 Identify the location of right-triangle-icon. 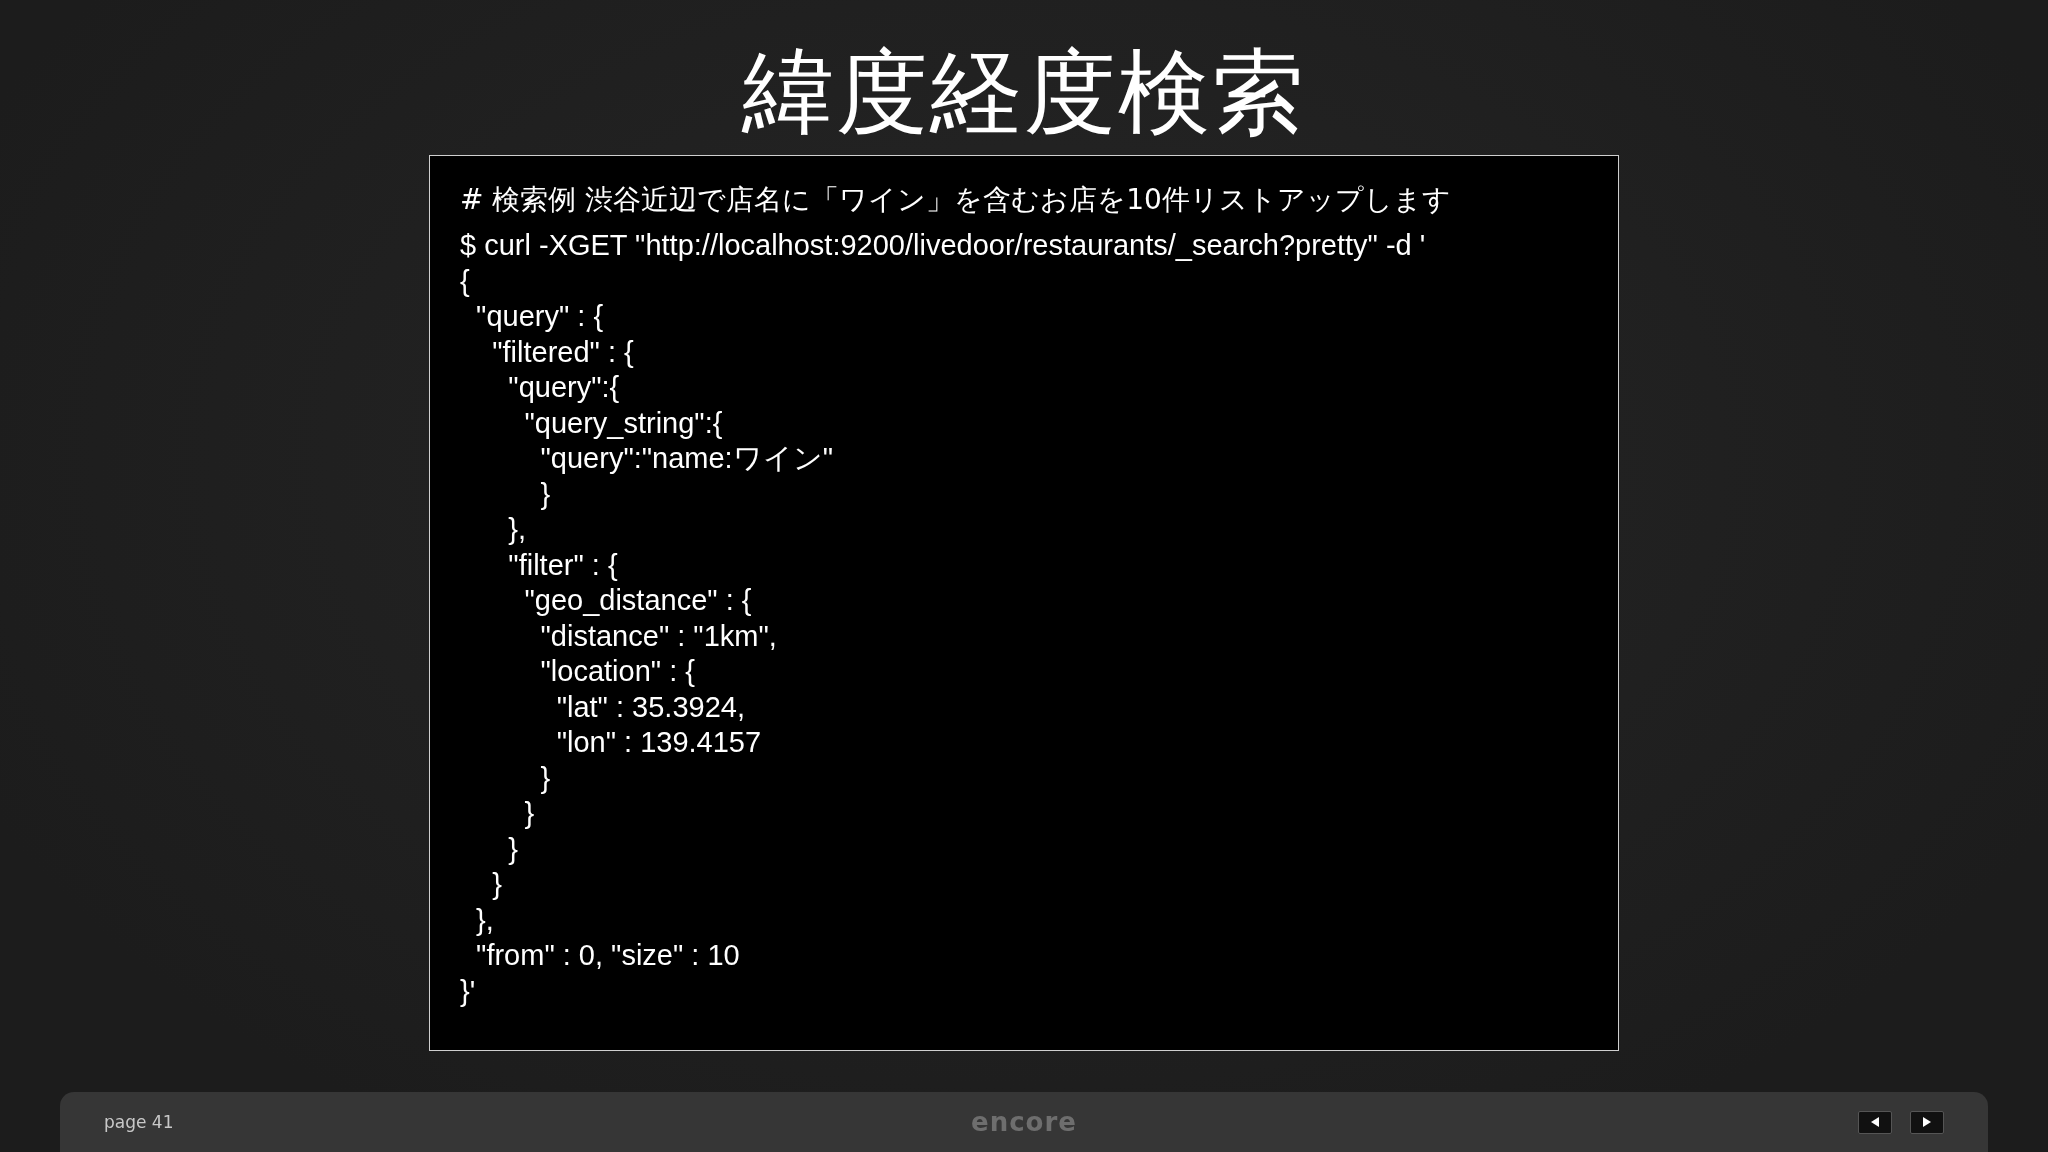
(1927, 1122).